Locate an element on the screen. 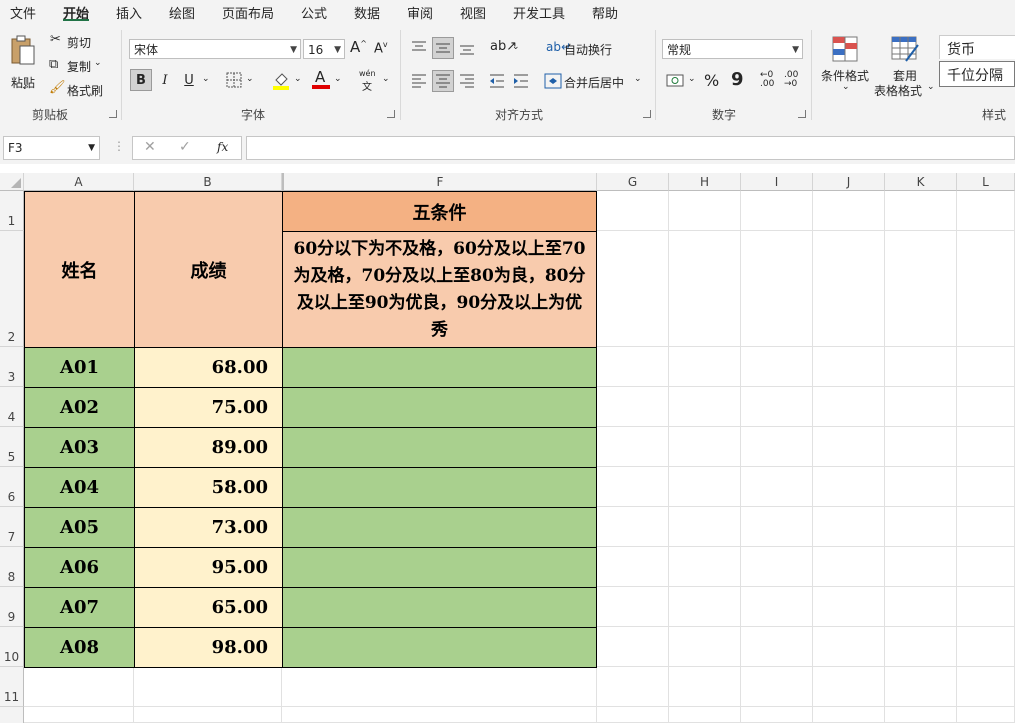 This screenshot has width=1015, height=723. tab-insert: 插入 is located at coordinates (129, 12).